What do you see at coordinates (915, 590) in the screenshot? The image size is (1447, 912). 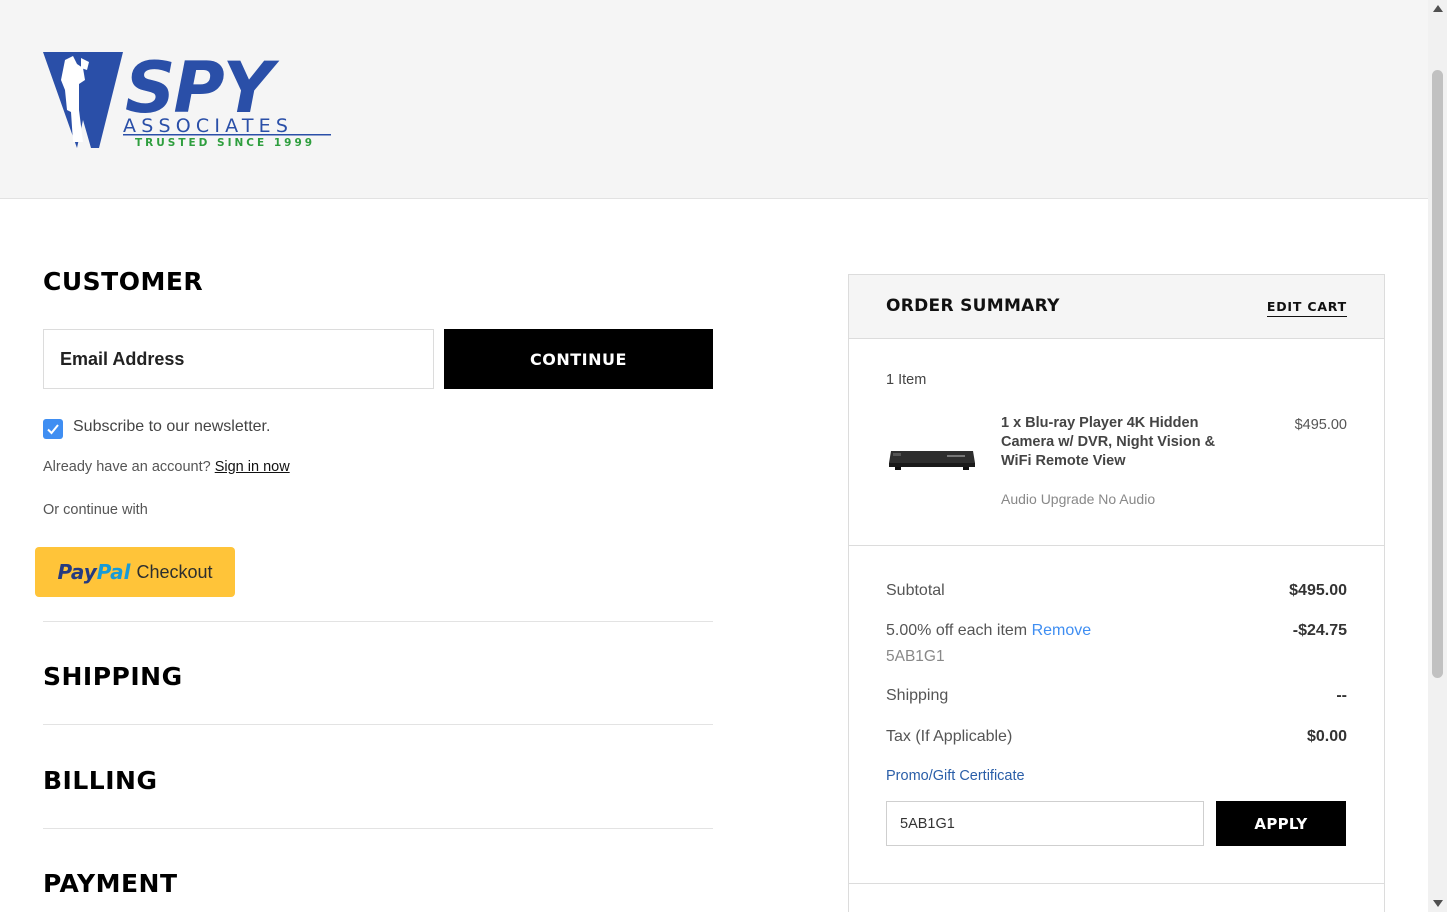 I see `subtotal-label: Subtotal` at bounding box center [915, 590].